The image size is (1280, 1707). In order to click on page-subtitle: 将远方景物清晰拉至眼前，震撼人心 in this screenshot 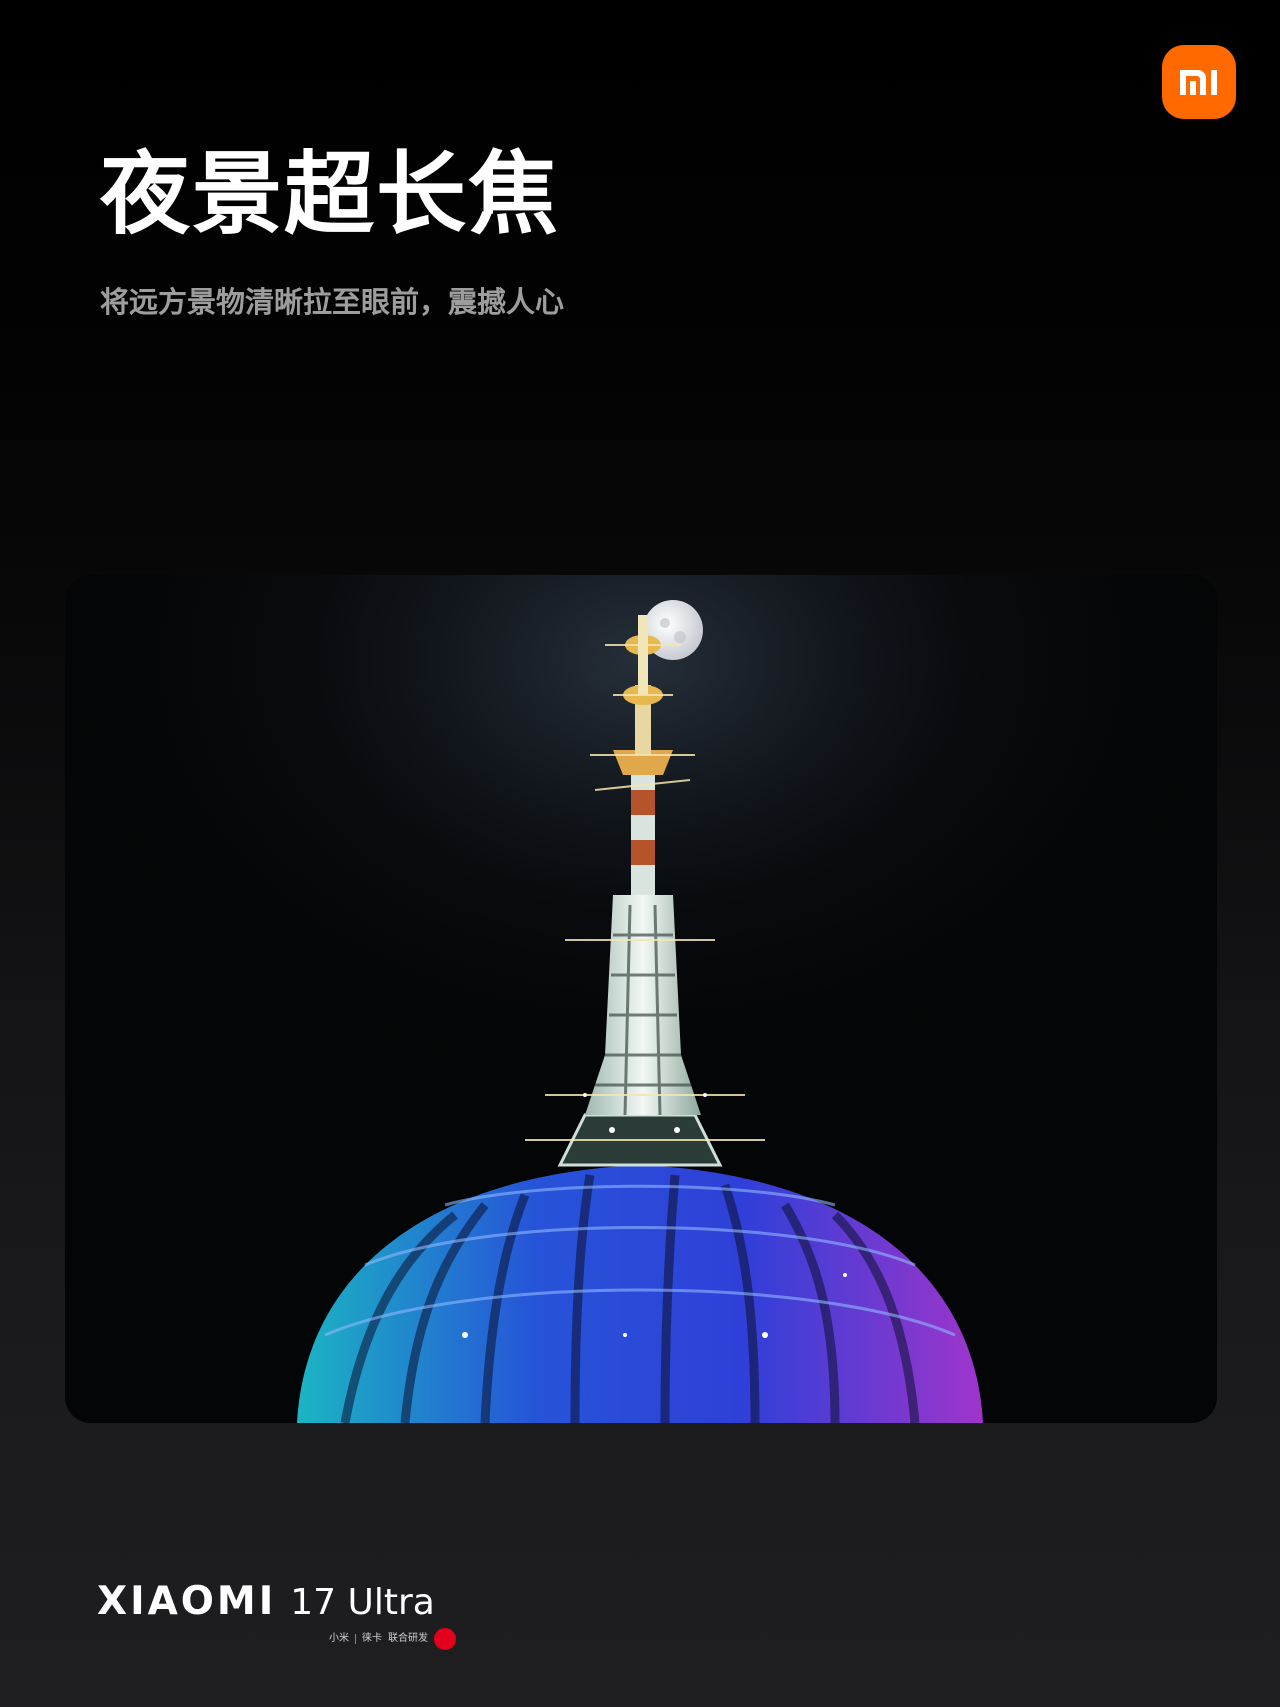, I will do `click(332, 302)`.